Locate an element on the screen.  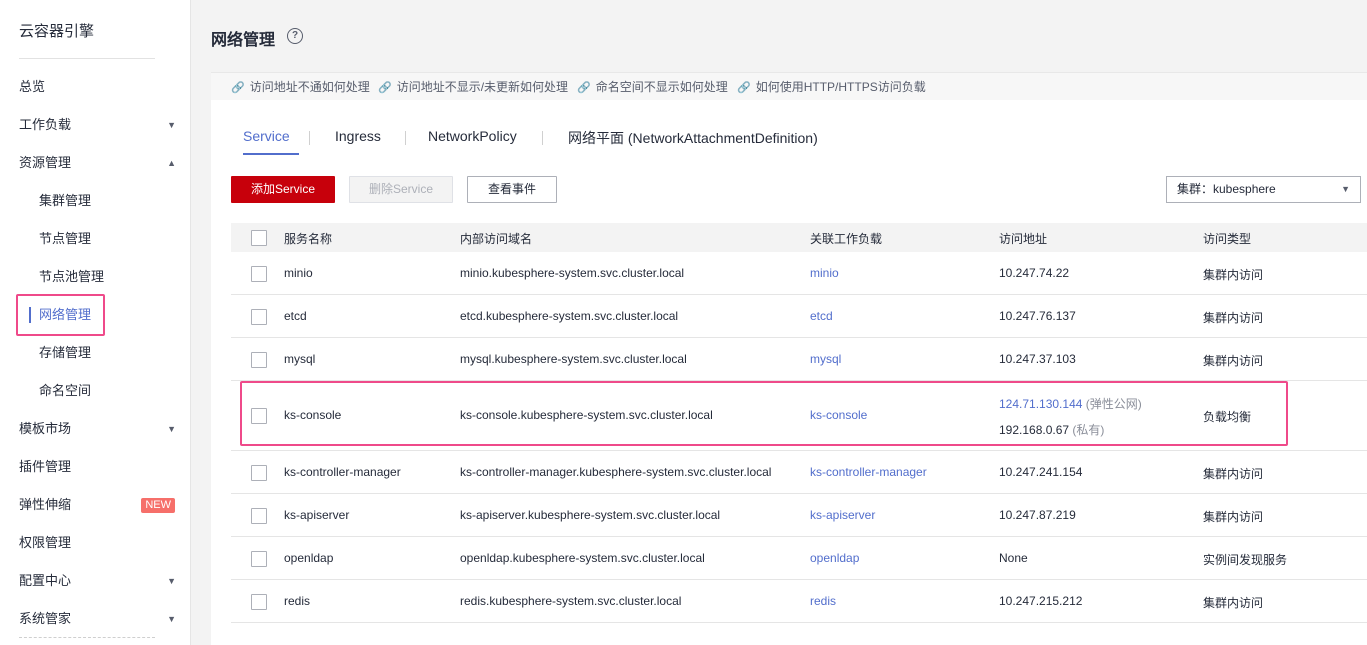
service-name: etcd is located at coordinates (295, 316).